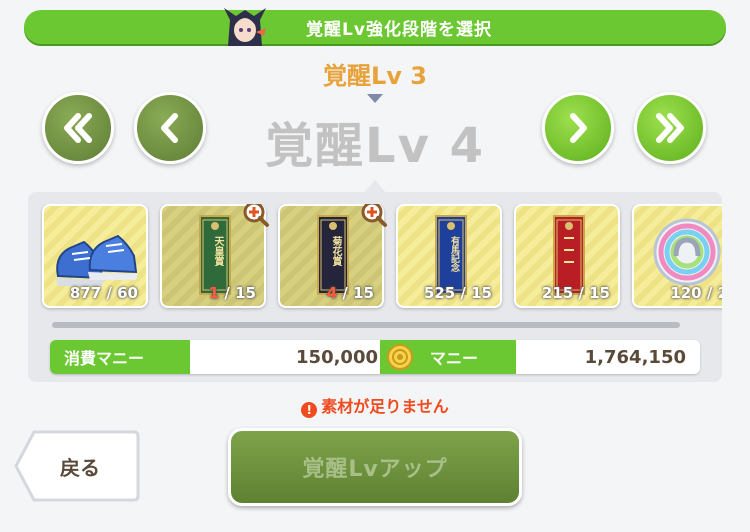  I want to click on material-need: 60, so click(127, 293).